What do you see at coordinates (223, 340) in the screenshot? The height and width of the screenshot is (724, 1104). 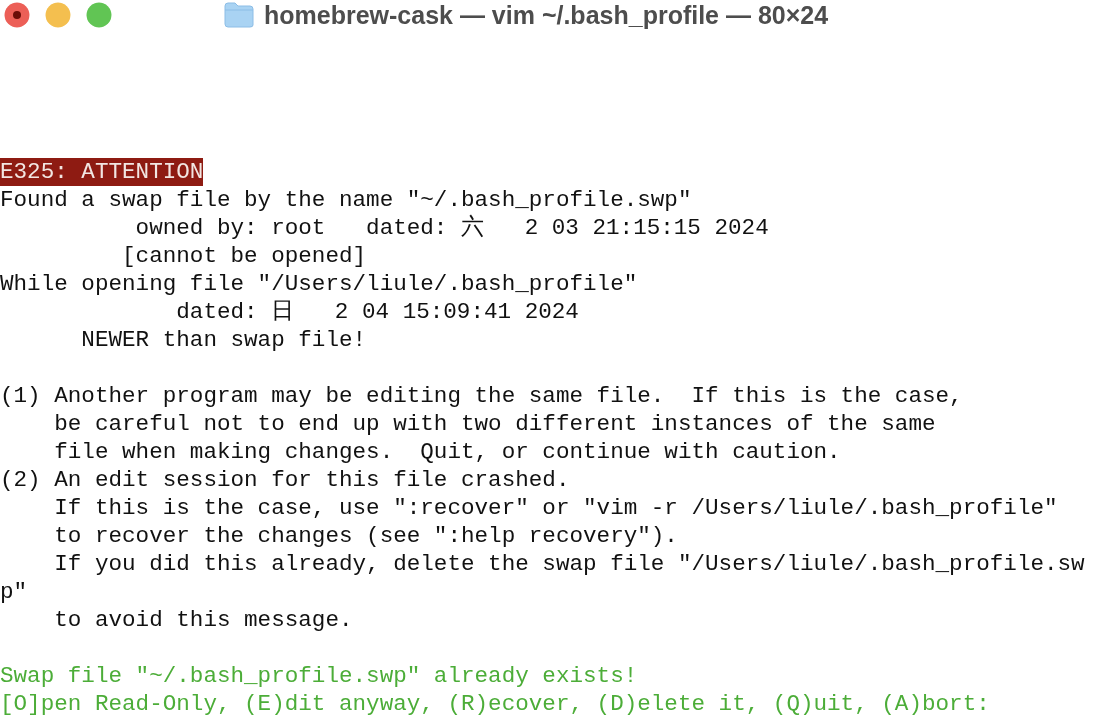 I see `terminal-line: NEWER than swap file!` at bounding box center [223, 340].